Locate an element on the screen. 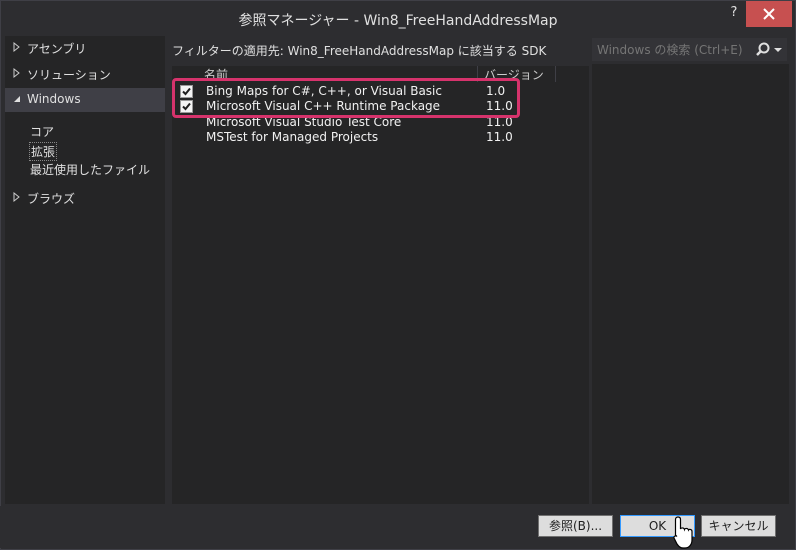 The width and height of the screenshot is (796, 550). search-input is located at coordinates (674, 49).